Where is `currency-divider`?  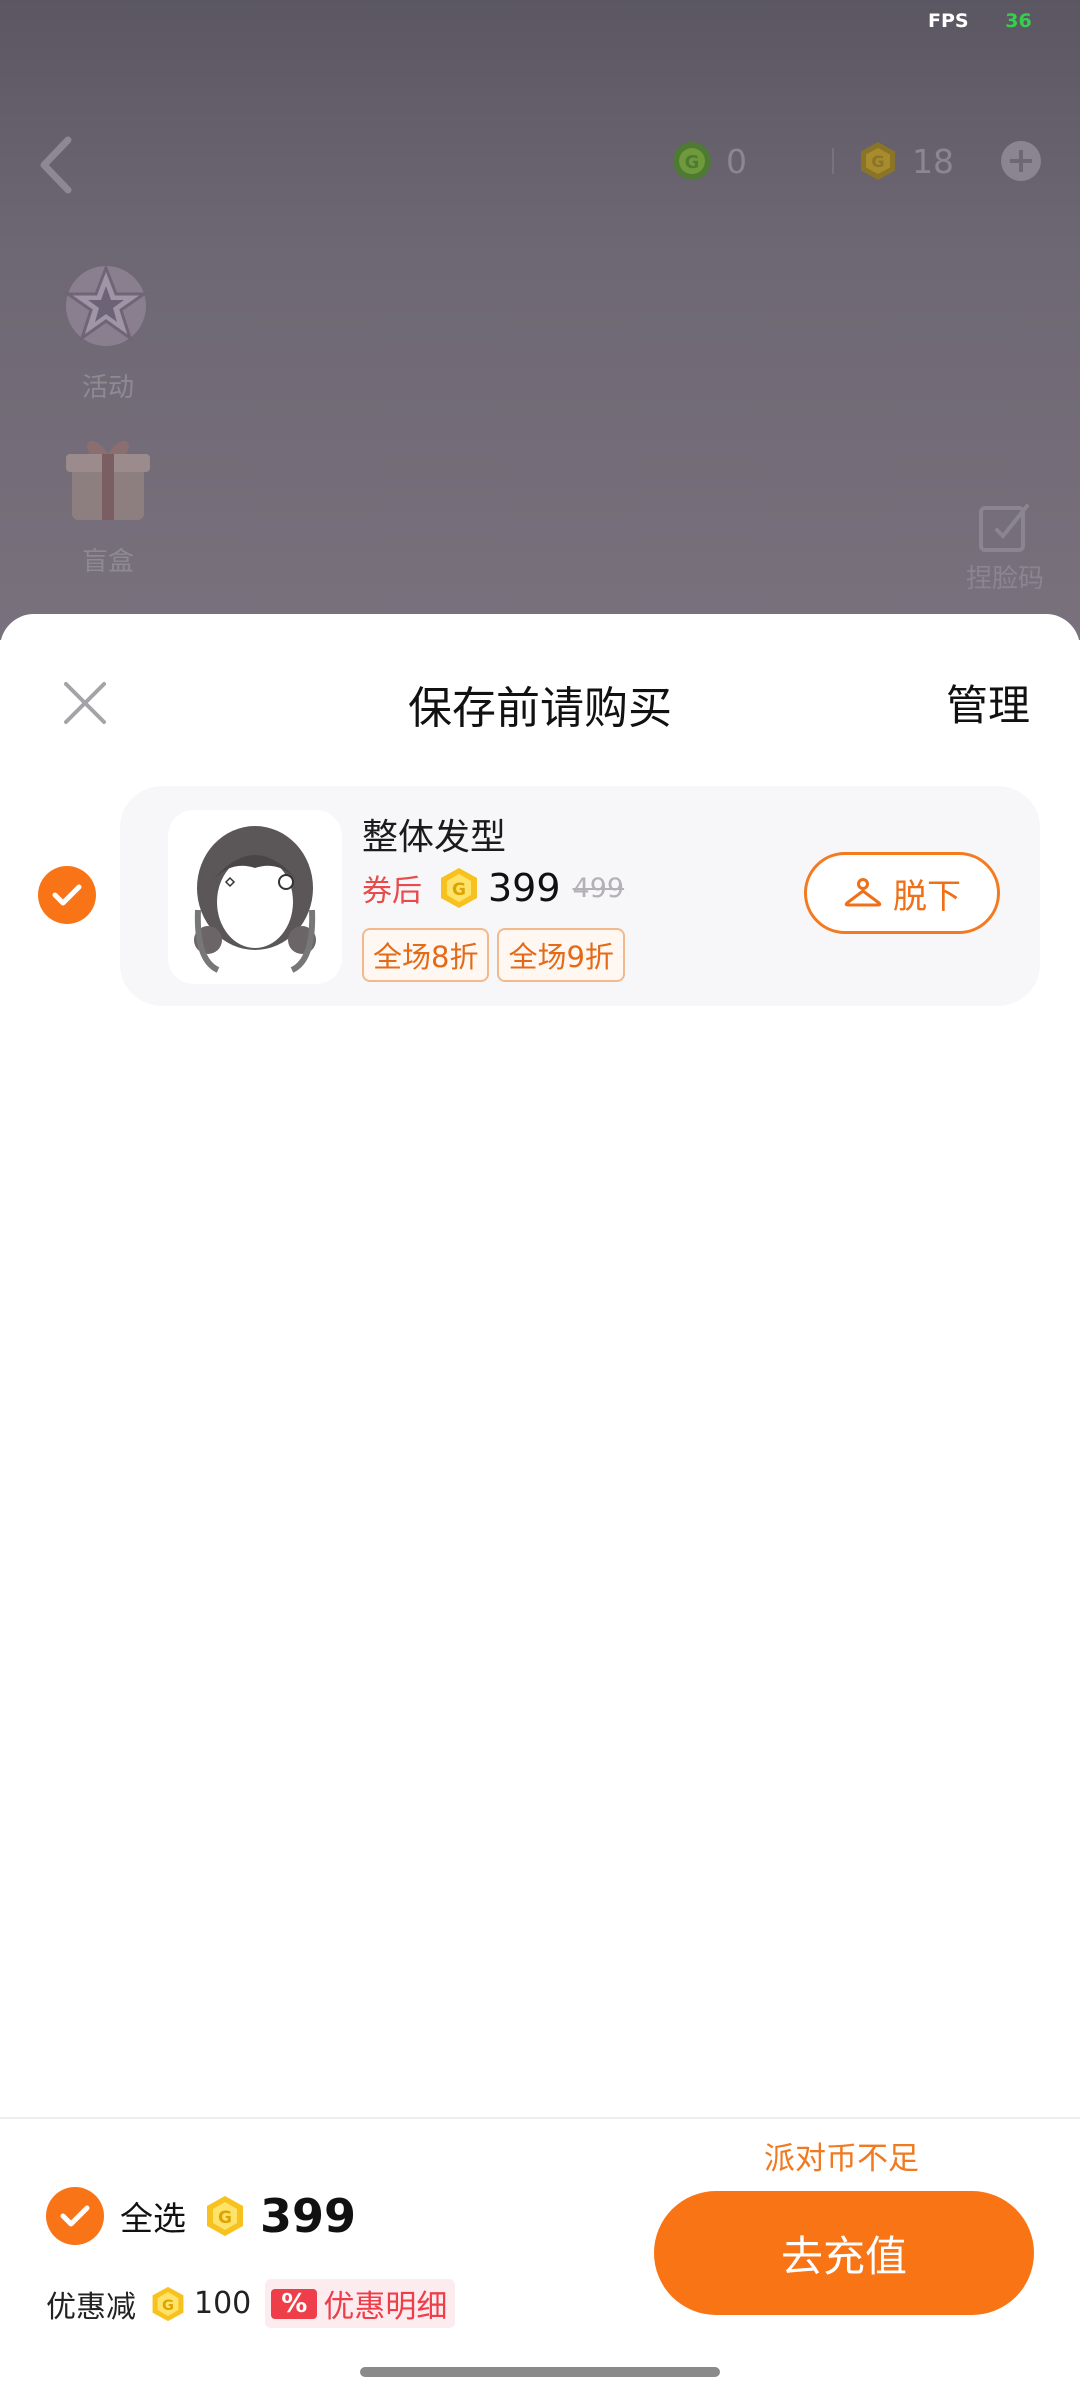 currency-divider is located at coordinates (833, 161).